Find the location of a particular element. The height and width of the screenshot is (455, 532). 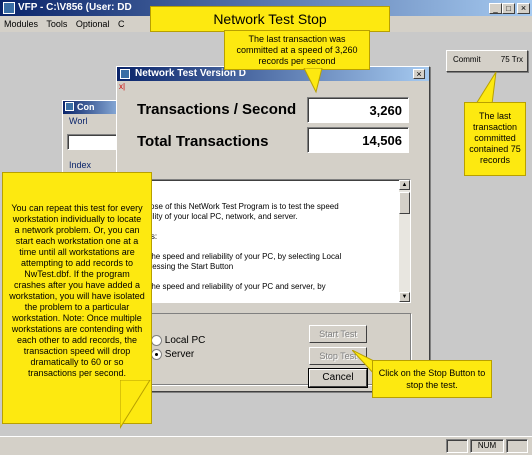

dialog-close-button: × is located at coordinates (419, 74).